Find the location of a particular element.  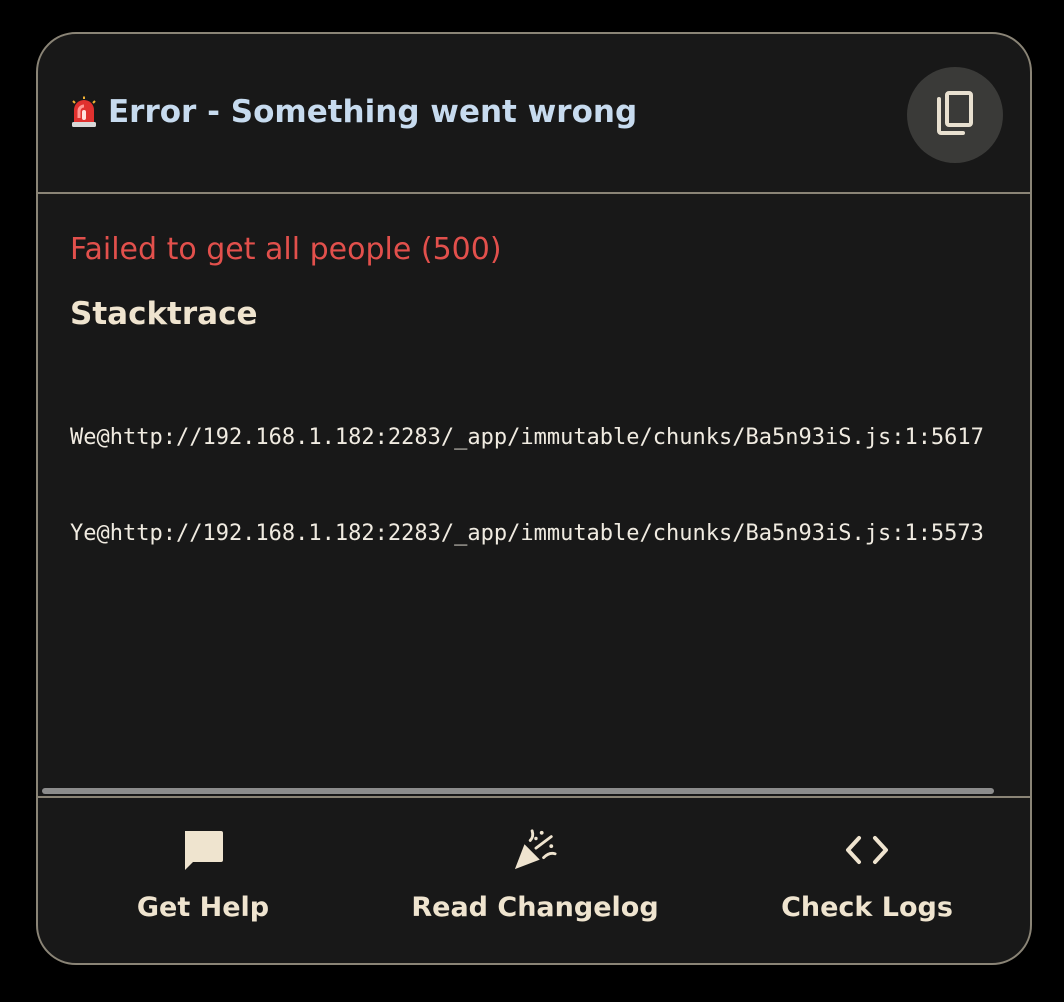

error-message: Failed to get all people (500) is located at coordinates (286, 249).